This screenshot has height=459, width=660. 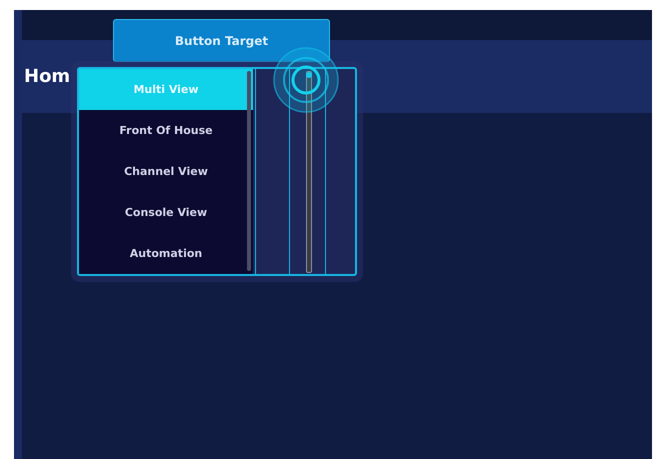 What do you see at coordinates (47, 76) in the screenshot?
I see `page-title: Hom` at bounding box center [47, 76].